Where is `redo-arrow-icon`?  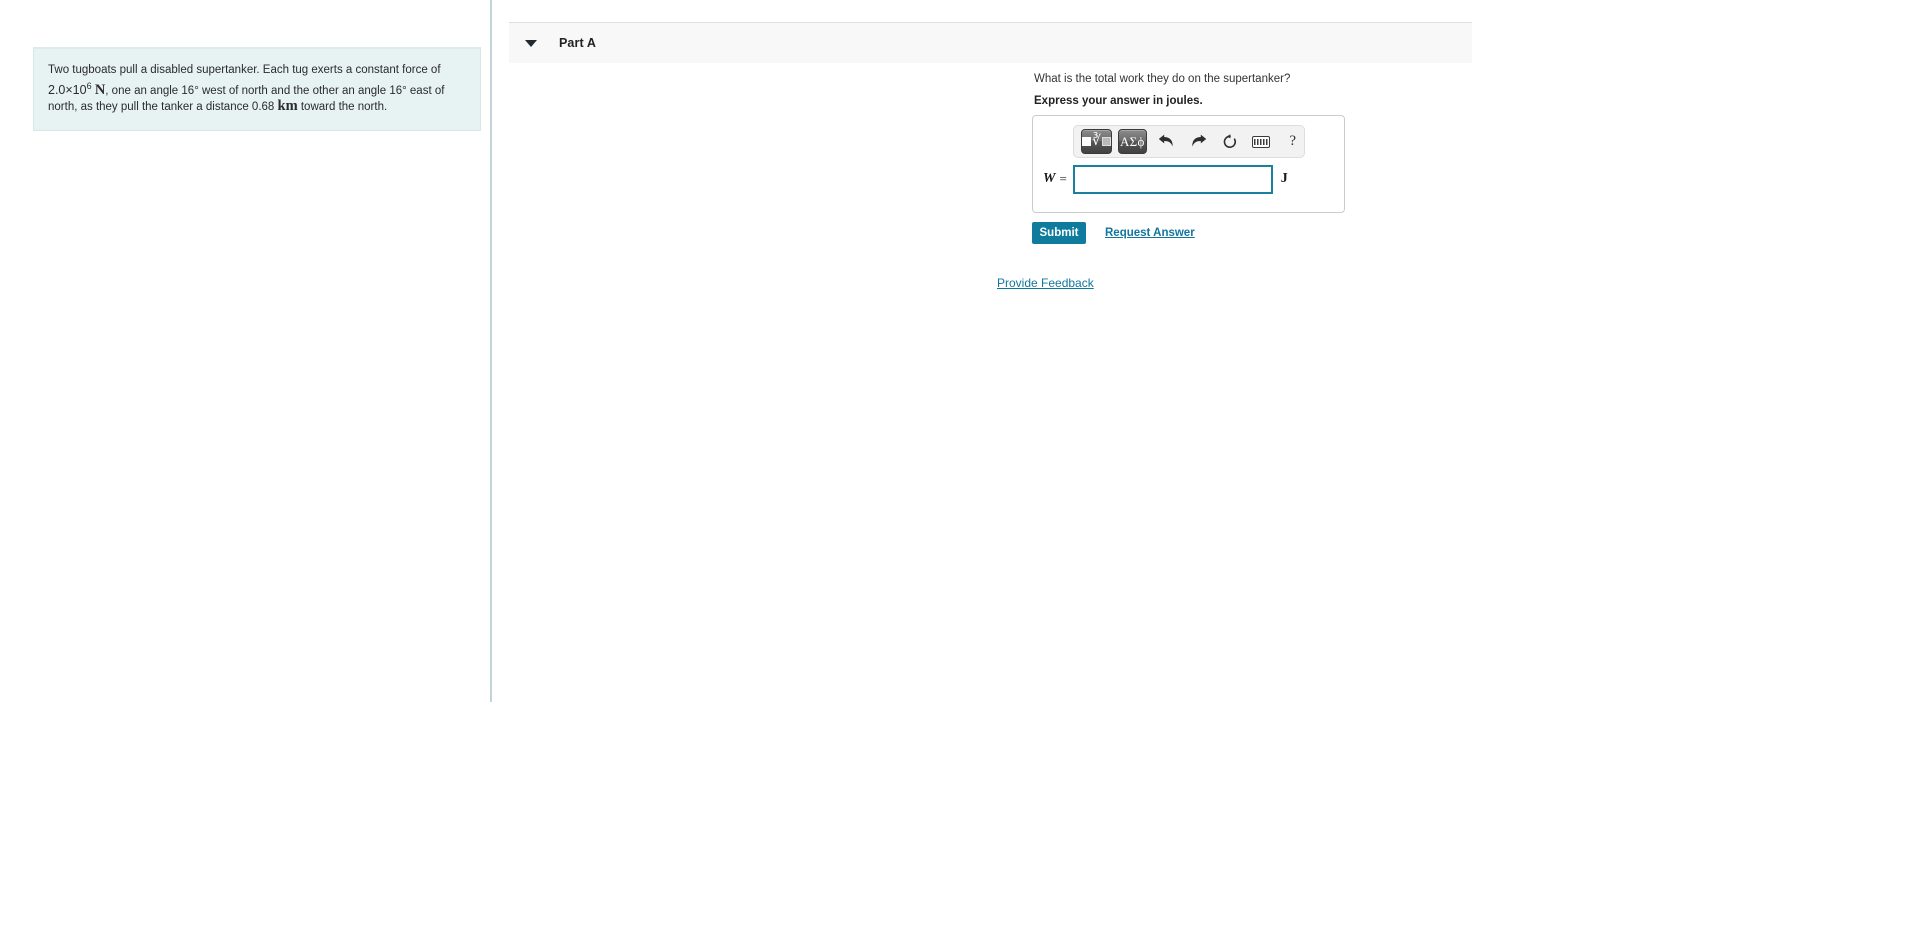 redo-arrow-icon is located at coordinates (1198, 141).